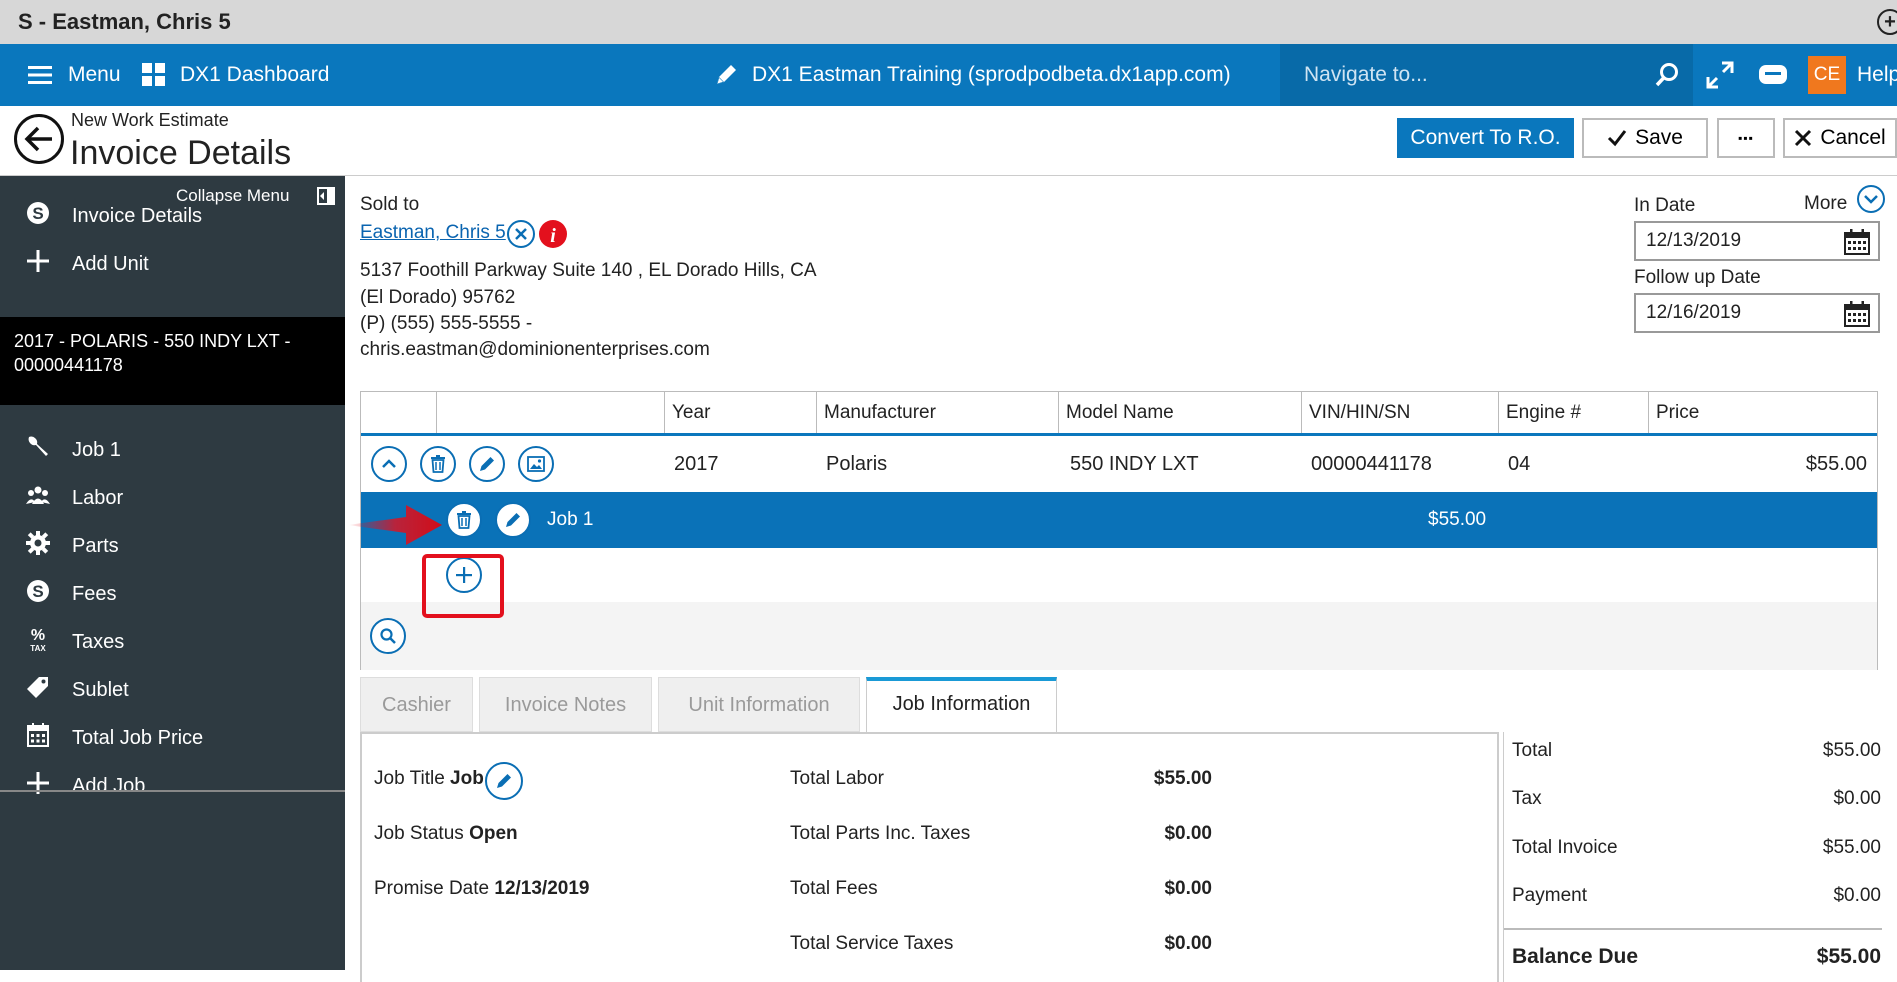  What do you see at coordinates (504, 781) in the screenshot?
I see `edit-job-title-button` at bounding box center [504, 781].